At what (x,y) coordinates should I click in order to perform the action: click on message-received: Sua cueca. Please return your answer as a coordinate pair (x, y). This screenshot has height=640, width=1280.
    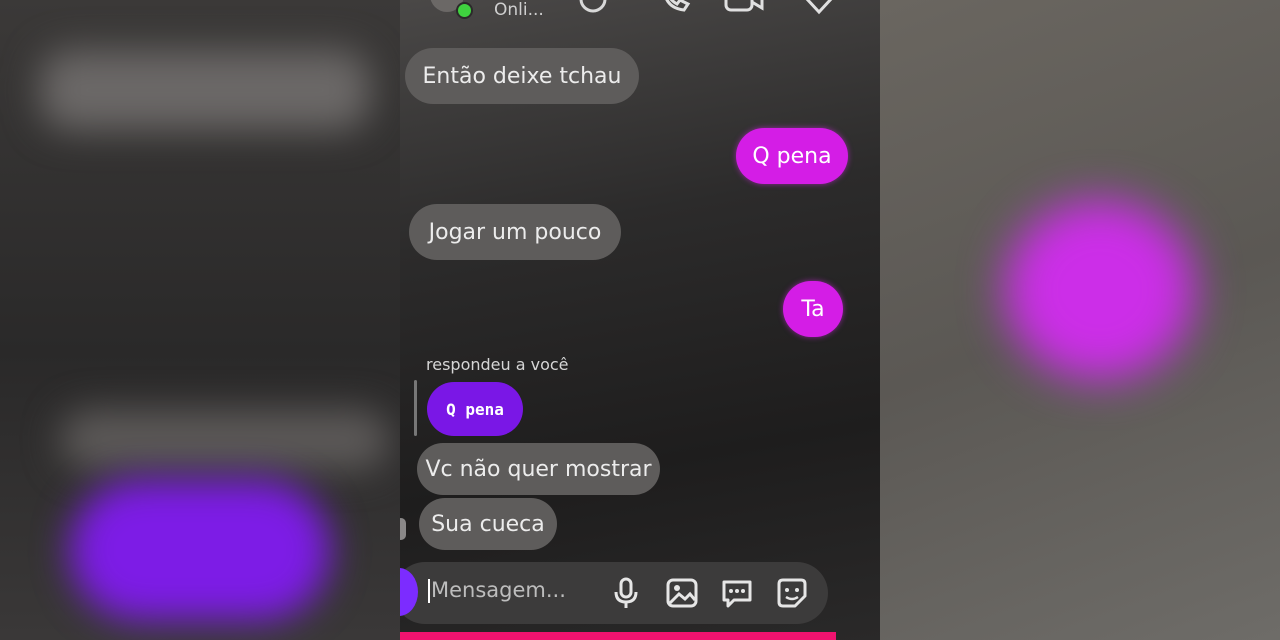
    Looking at the image, I should click on (488, 524).